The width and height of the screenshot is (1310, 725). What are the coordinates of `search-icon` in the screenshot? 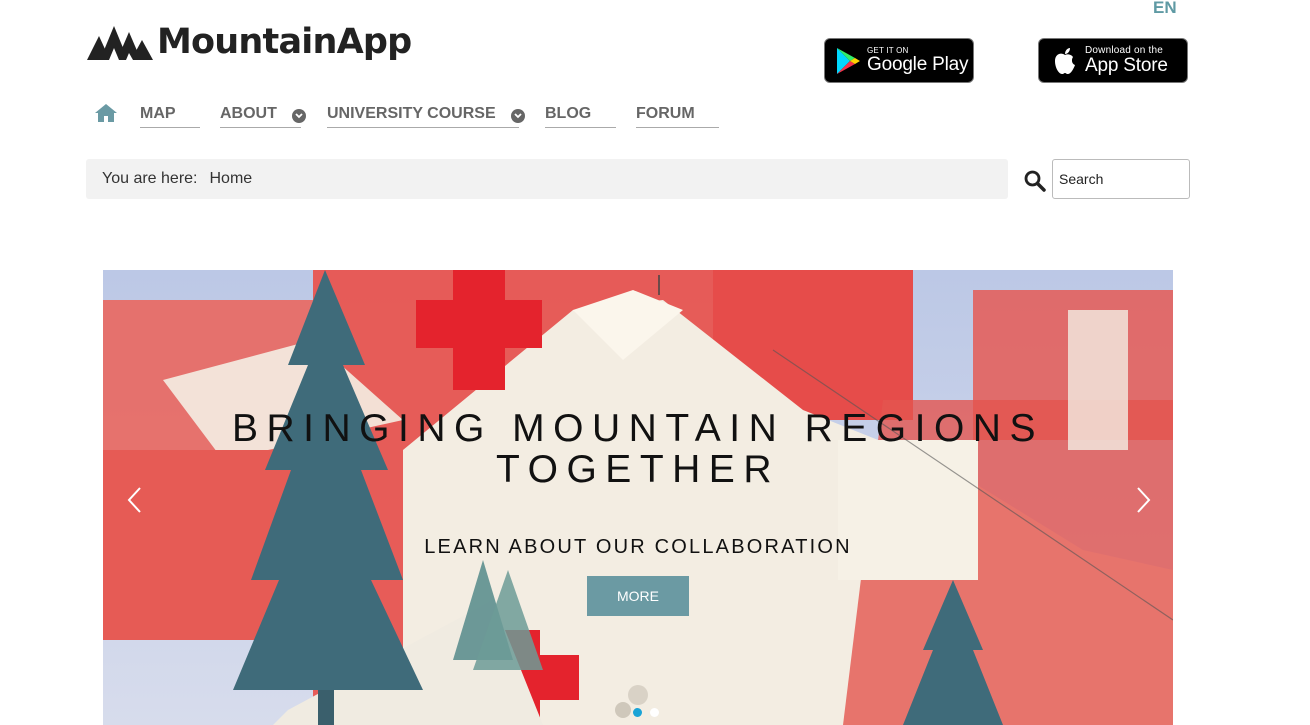 It's located at (1035, 181).